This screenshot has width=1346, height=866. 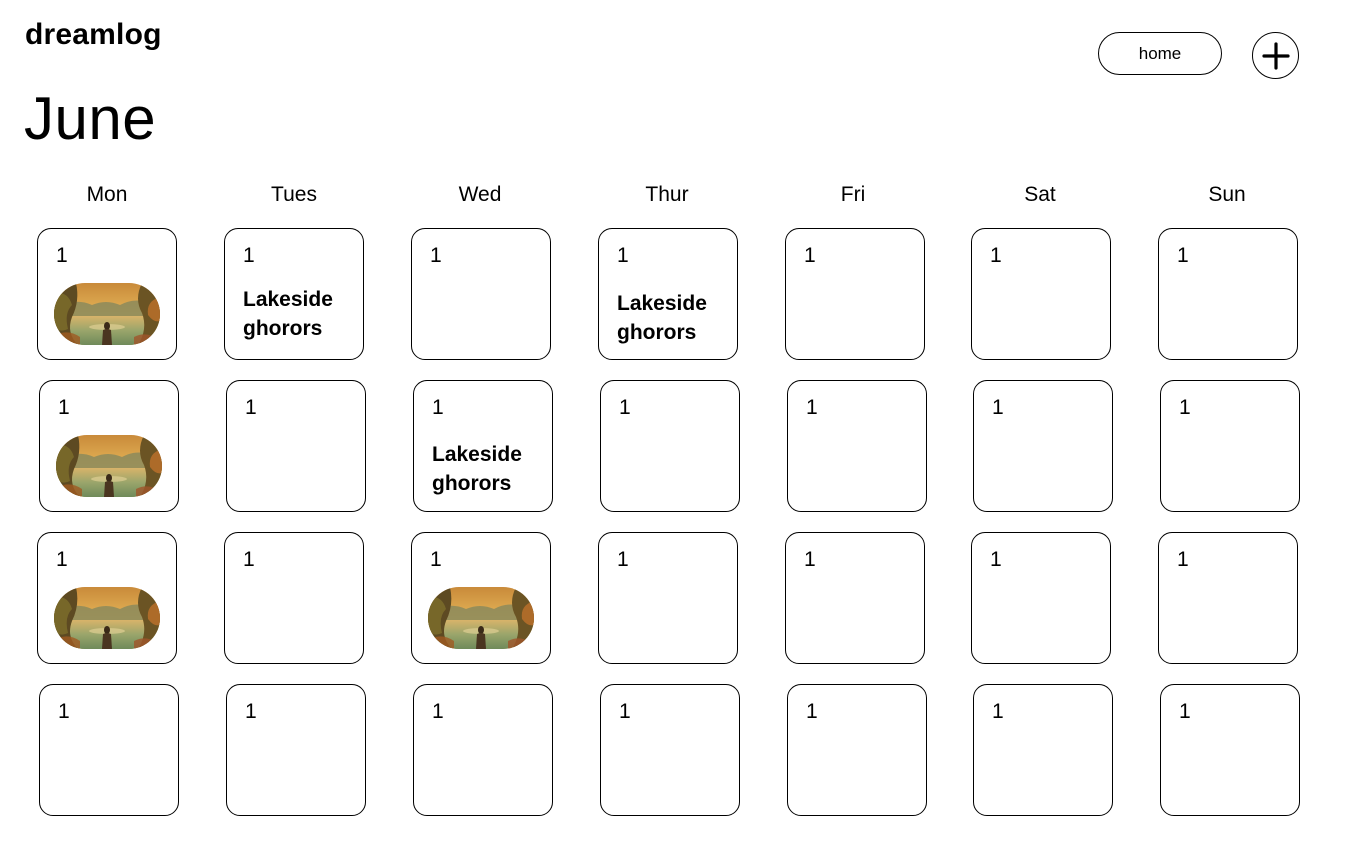 I want to click on weekday-label-mon: Mon, so click(x=107, y=194).